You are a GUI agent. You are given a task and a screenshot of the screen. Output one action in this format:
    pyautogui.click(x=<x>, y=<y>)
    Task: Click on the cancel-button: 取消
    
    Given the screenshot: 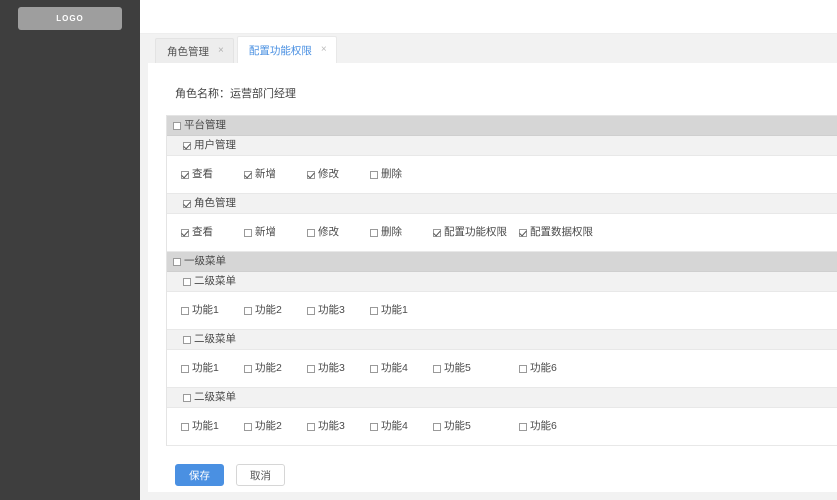 What is the action you would take?
    pyautogui.click(x=260, y=475)
    